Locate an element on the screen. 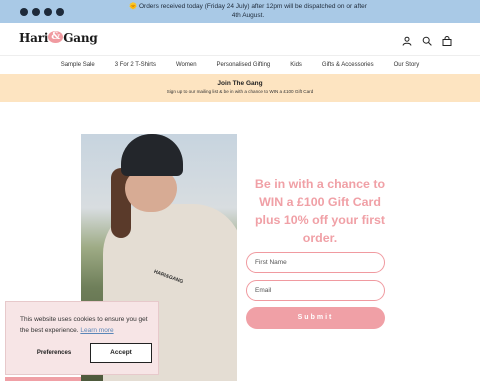 This screenshot has width=480, height=381. search-icon is located at coordinates (427, 39).